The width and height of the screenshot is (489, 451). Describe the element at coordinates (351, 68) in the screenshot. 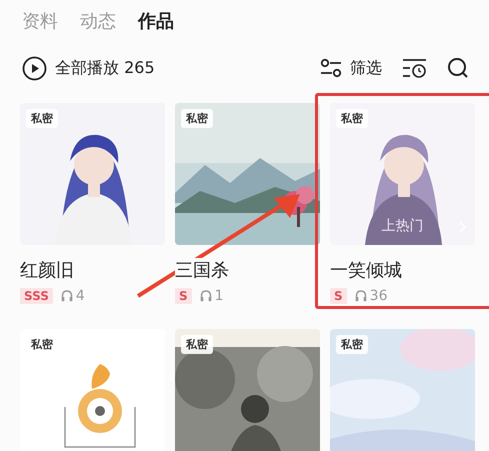

I see `filter-button: 筛选` at that location.